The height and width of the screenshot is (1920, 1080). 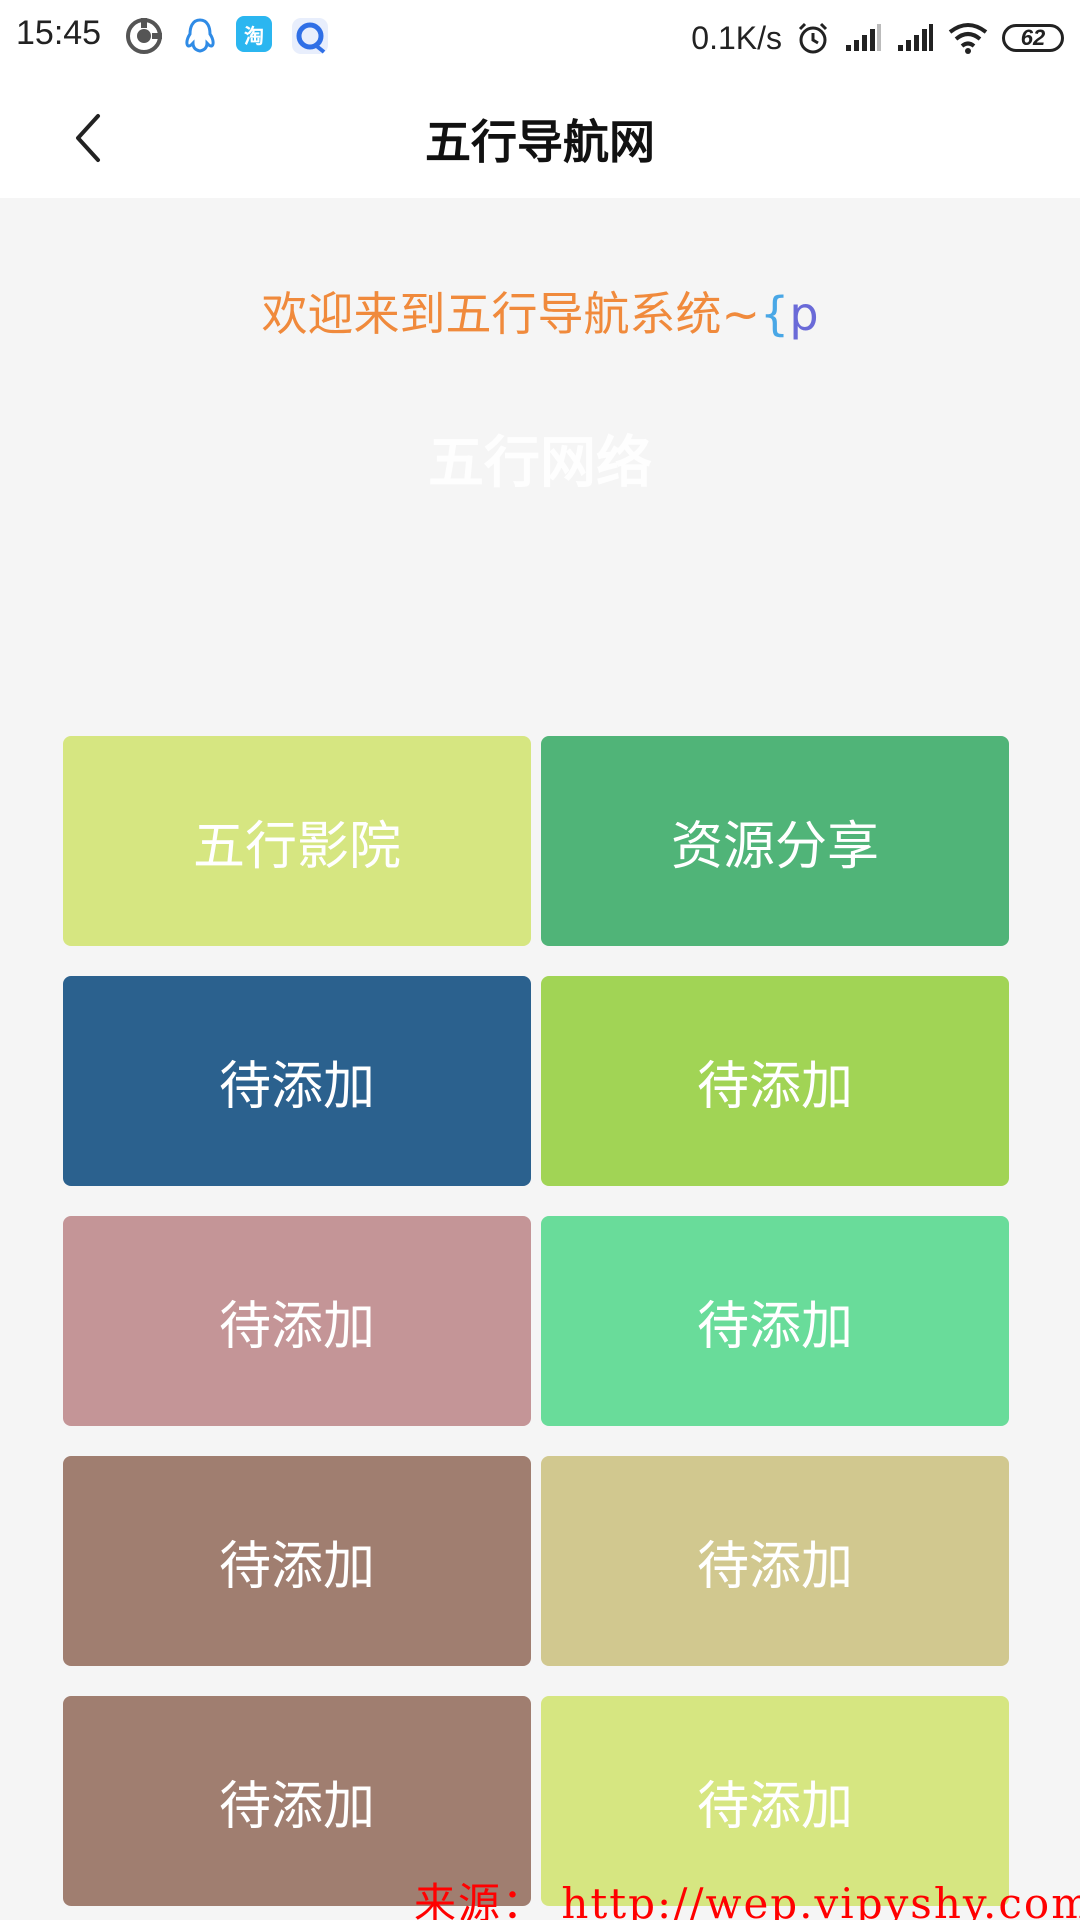 What do you see at coordinates (968, 38) in the screenshot?
I see `wifi-icon` at bounding box center [968, 38].